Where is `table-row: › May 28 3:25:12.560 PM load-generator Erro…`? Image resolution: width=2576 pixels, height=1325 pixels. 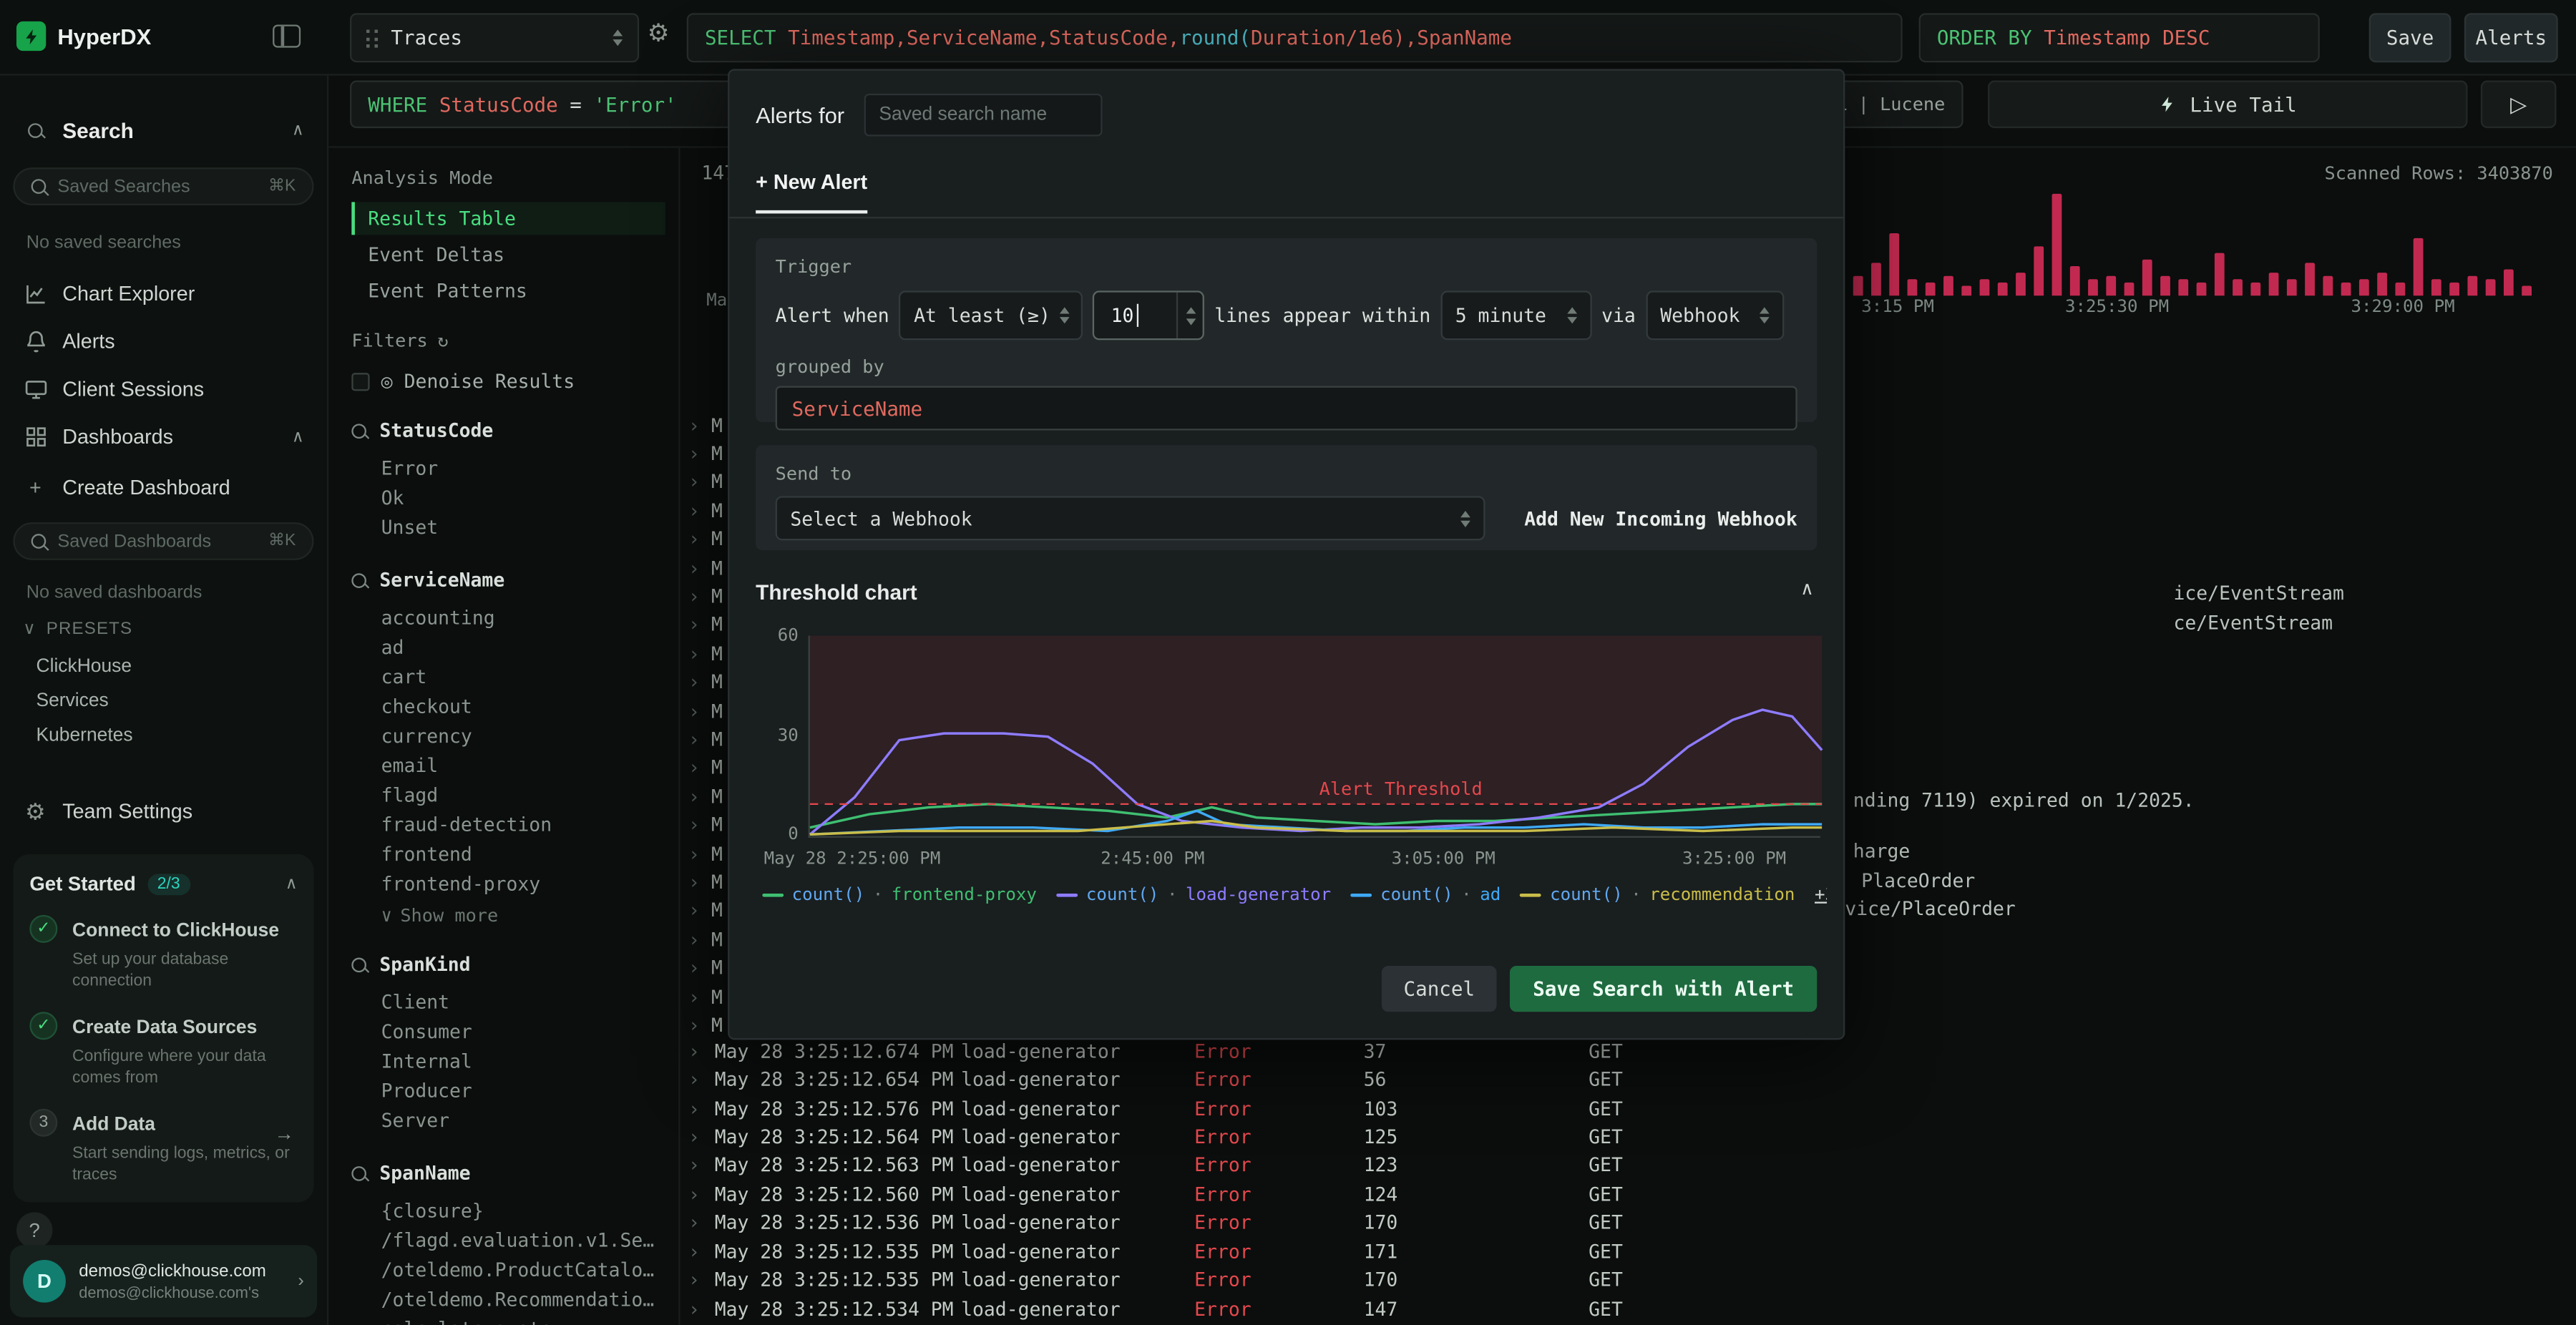
table-row: › May 28 3:25:12.560 PM load-generator Erro… is located at coordinates (1627, 1194).